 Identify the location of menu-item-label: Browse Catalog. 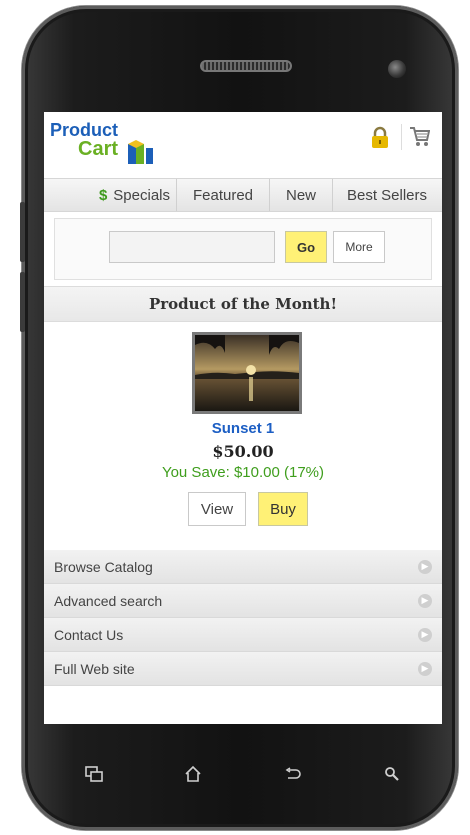
(103, 566).